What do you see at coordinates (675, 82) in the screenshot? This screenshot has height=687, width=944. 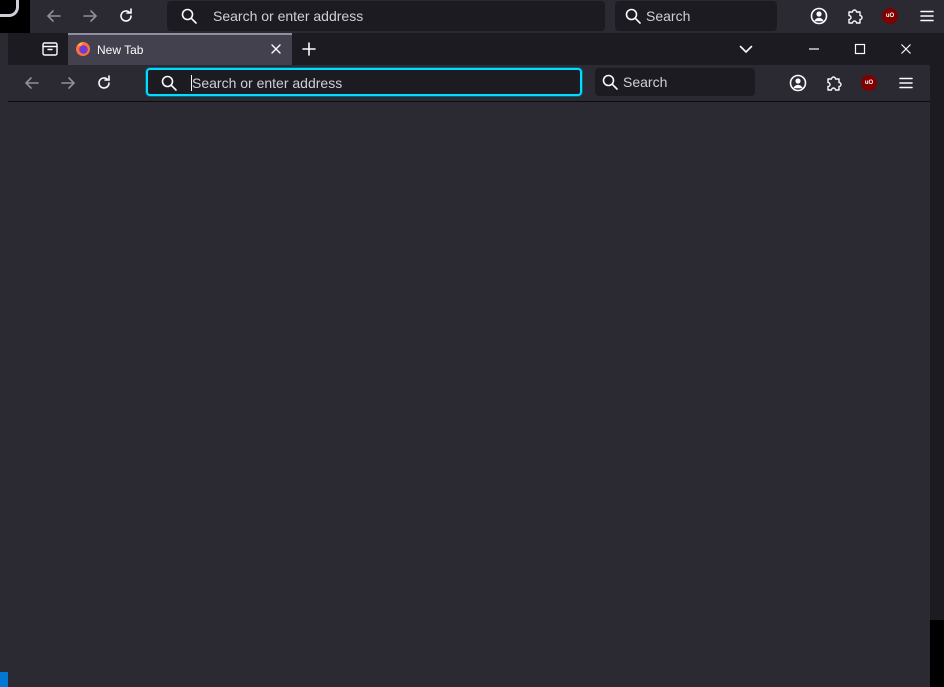 I see `search-bar: Search` at bounding box center [675, 82].